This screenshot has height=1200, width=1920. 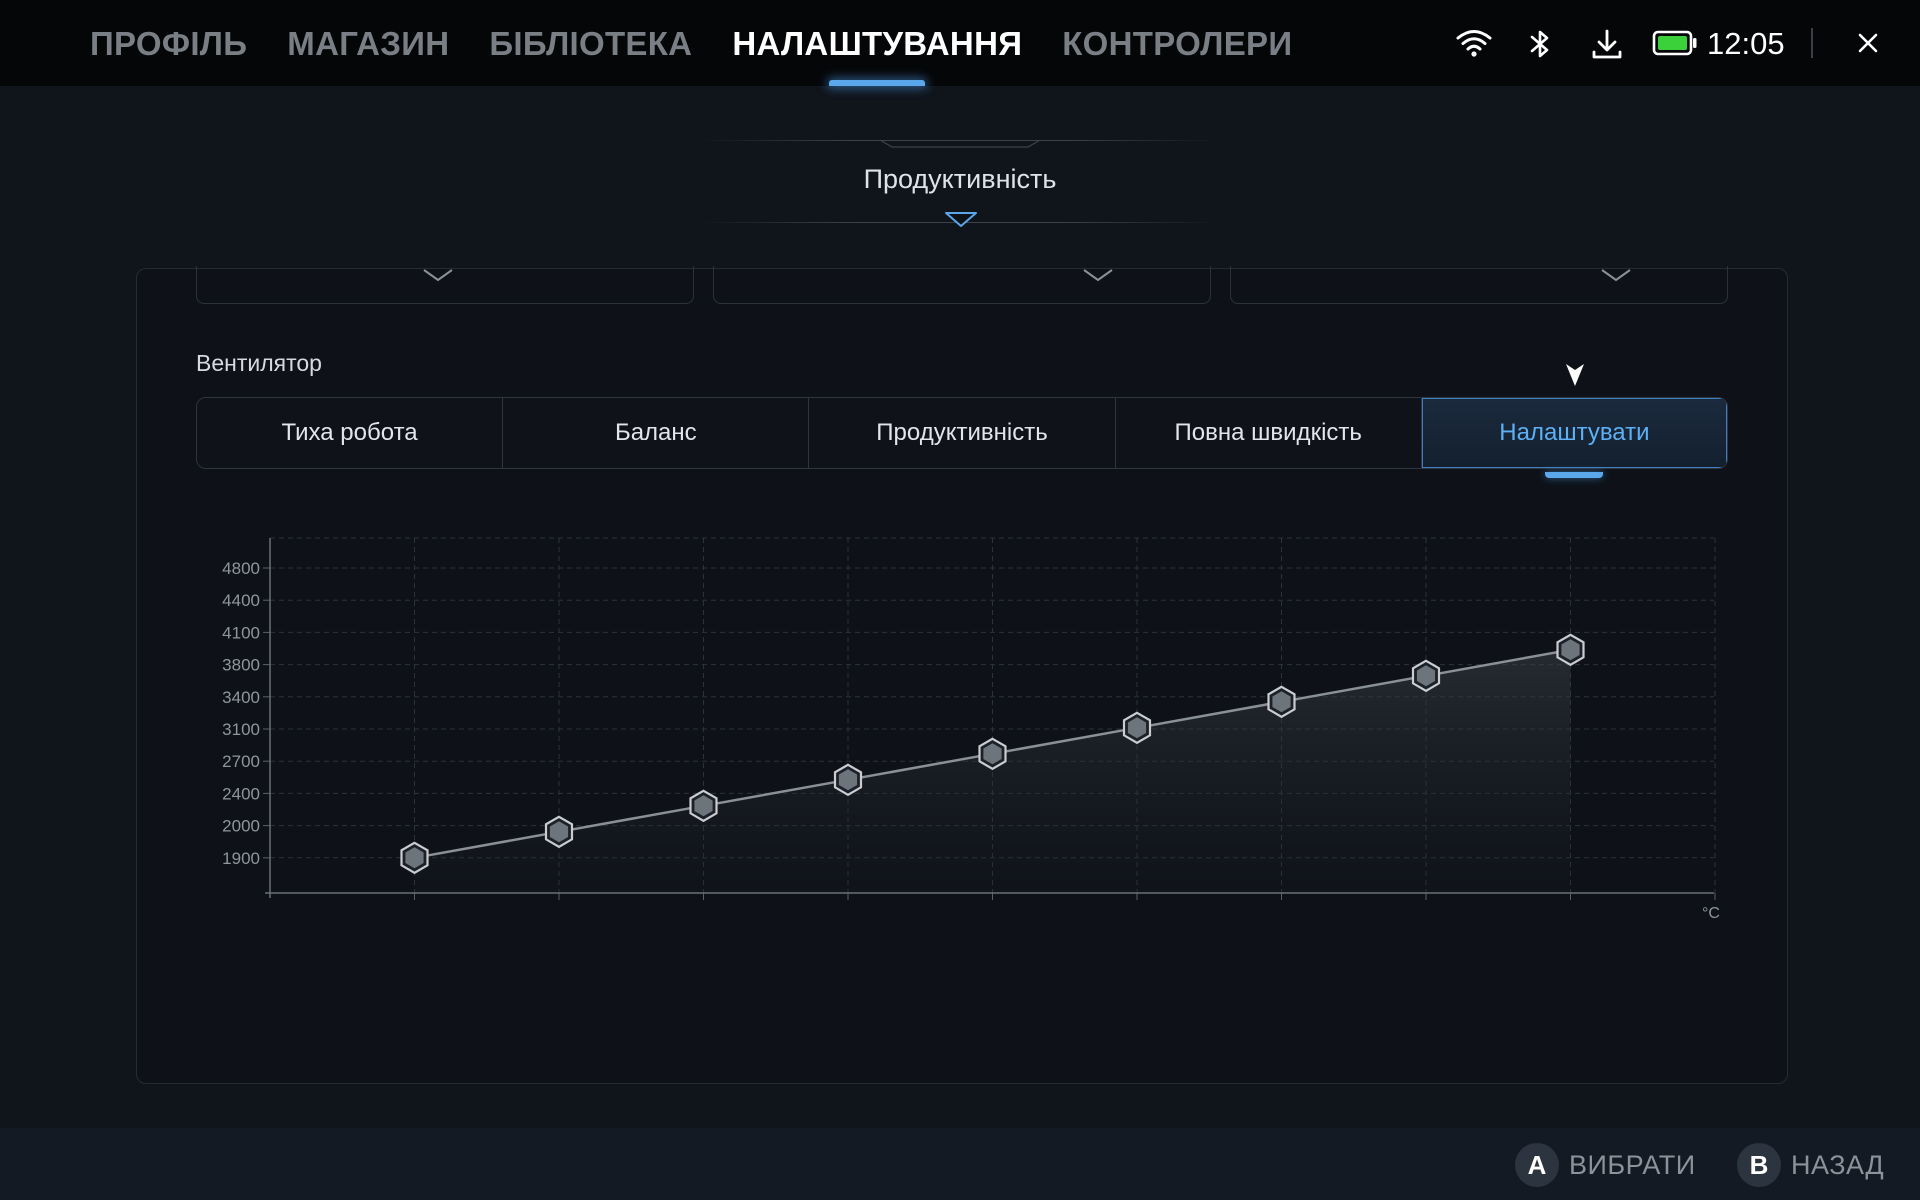 What do you see at coordinates (241, 793) in the screenshot?
I see `y-tick-label: 2400` at bounding box center [241, 793].